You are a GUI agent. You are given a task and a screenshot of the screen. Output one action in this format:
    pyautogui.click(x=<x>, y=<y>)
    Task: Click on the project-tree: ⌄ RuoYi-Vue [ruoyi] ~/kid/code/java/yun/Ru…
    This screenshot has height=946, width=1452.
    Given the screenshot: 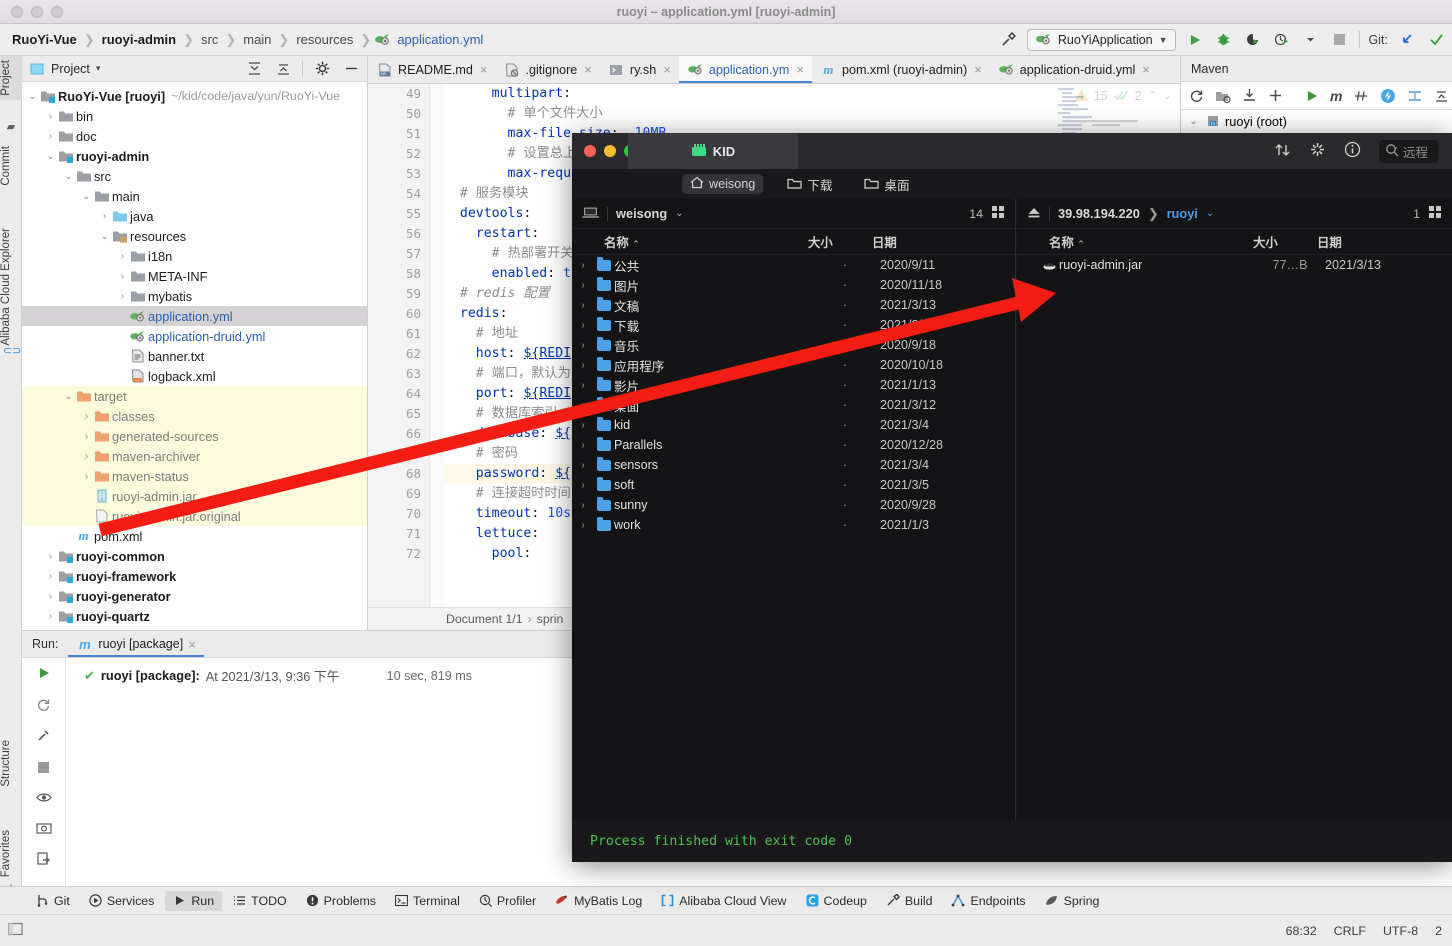 What is the action you would take?
    pyautogui.click(x=194, y=356)
    